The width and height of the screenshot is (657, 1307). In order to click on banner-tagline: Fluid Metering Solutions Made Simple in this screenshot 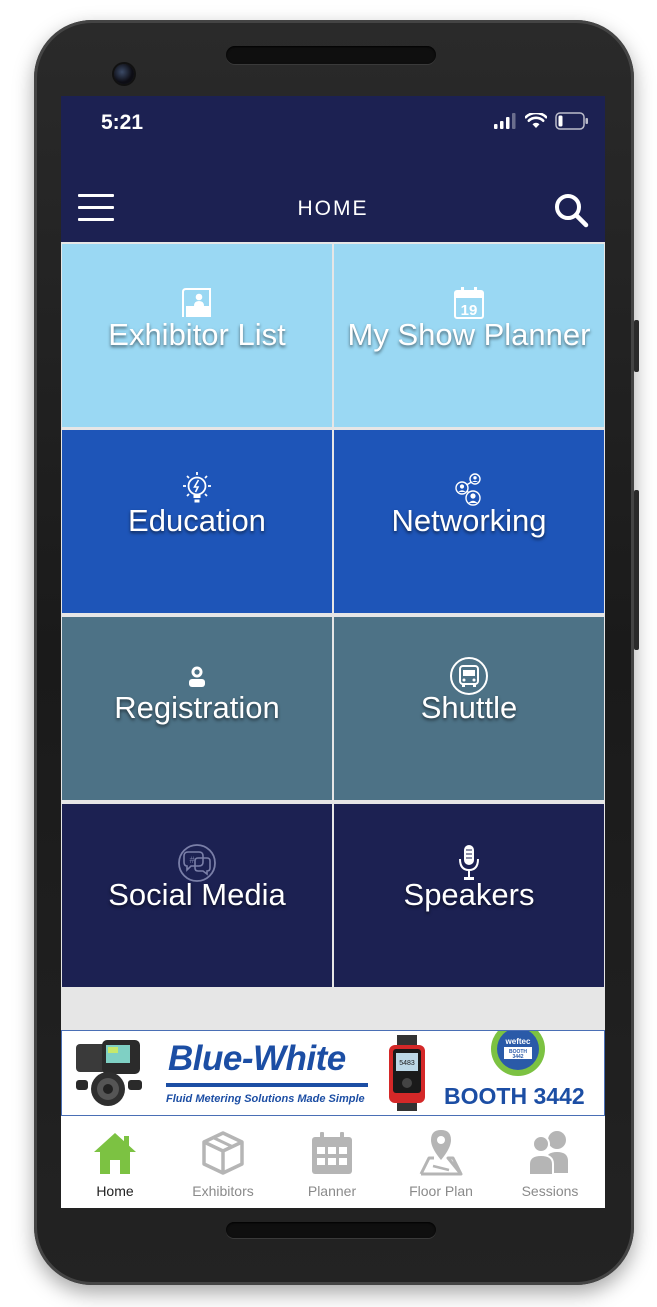, I will do `click(265, 1099)`.